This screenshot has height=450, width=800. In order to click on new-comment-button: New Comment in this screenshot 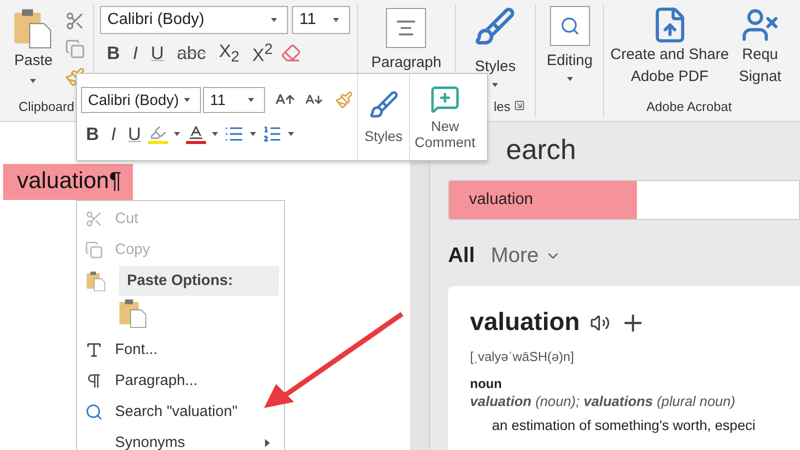, I will do `click(445, 117)`.